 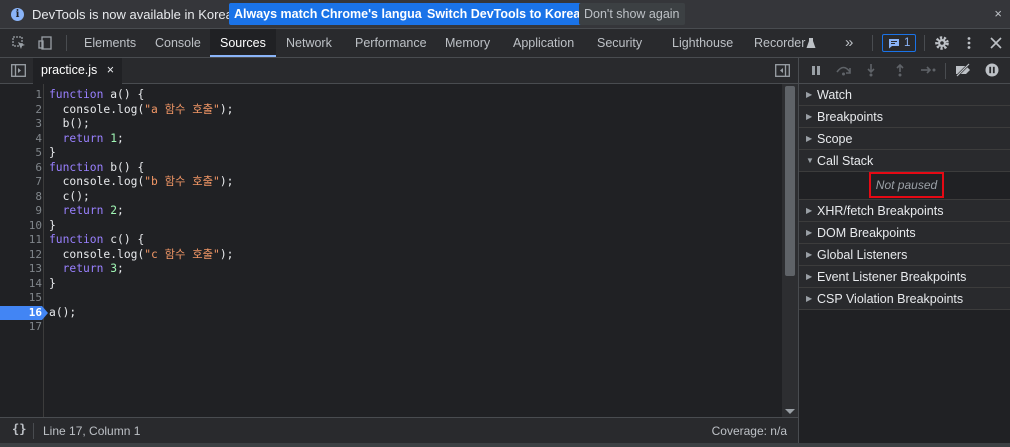 I want to click on window-bottom-border, so click(x=505, y=445).